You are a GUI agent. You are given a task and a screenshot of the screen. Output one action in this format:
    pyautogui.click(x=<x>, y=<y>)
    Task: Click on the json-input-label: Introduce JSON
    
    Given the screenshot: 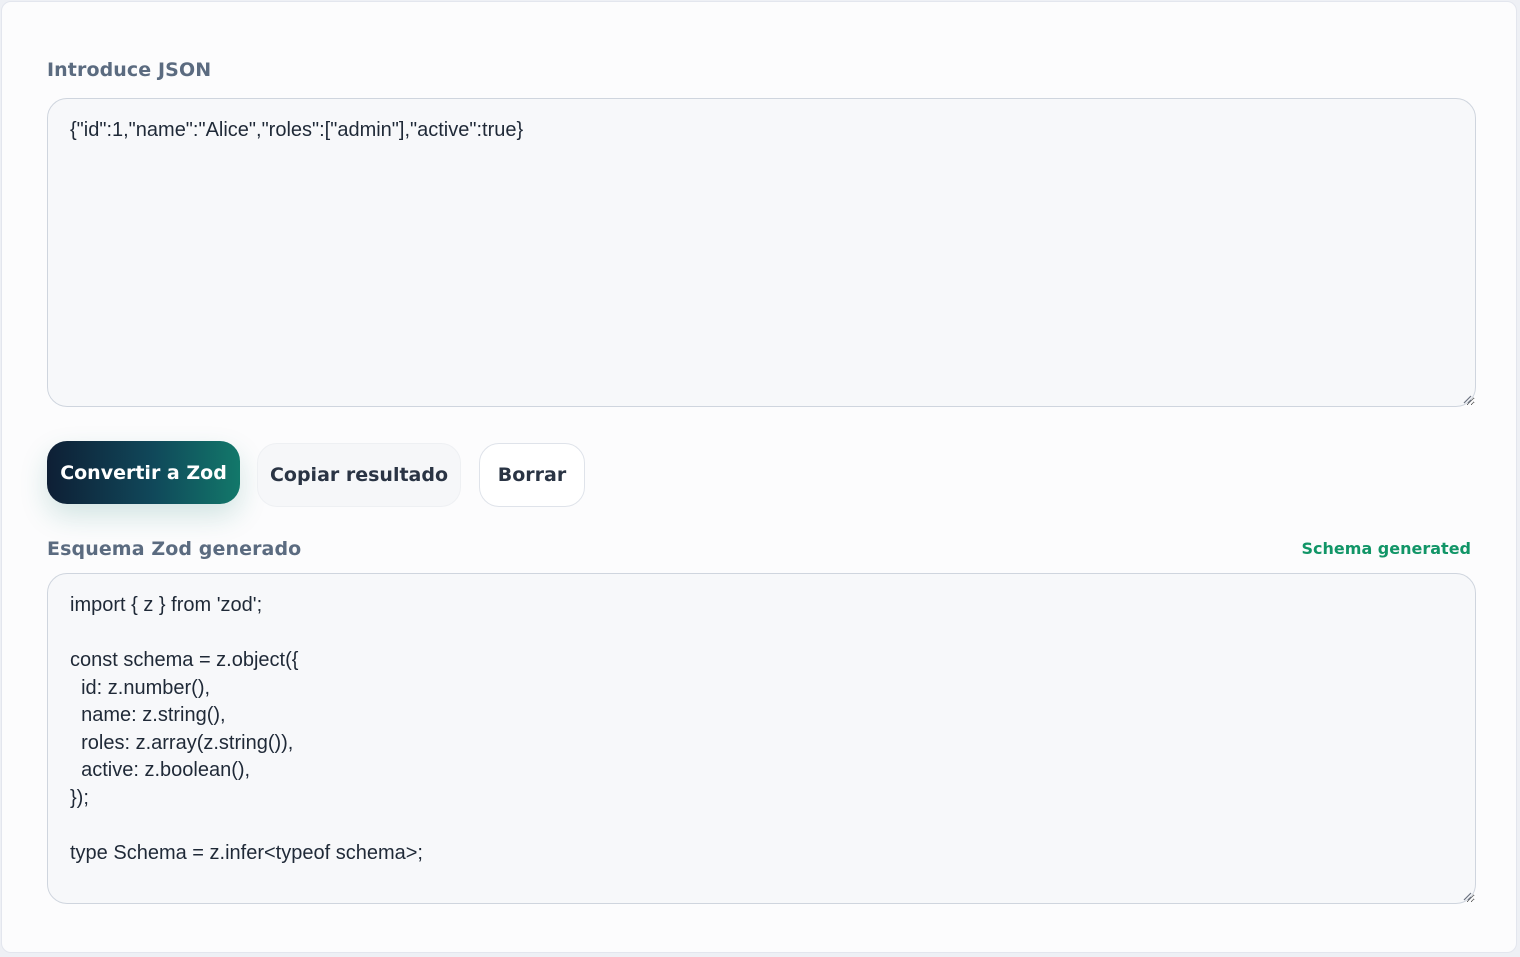 What is the action you would take?
    pyautogui.click(x=129, y=70)
    